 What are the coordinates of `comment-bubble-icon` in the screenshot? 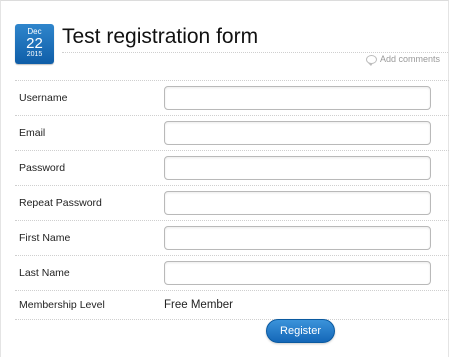 It's located at (371, 60).